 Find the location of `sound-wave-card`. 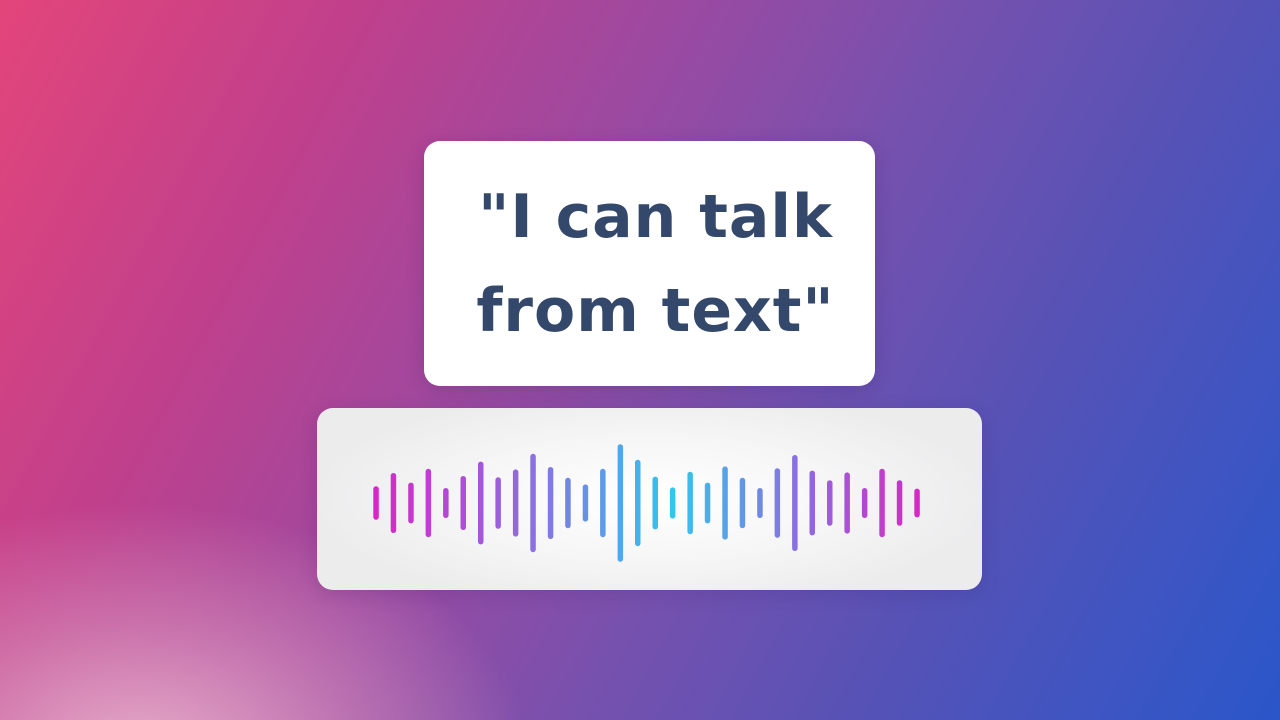

sound-wave-card is located at coordinates (649, 499).